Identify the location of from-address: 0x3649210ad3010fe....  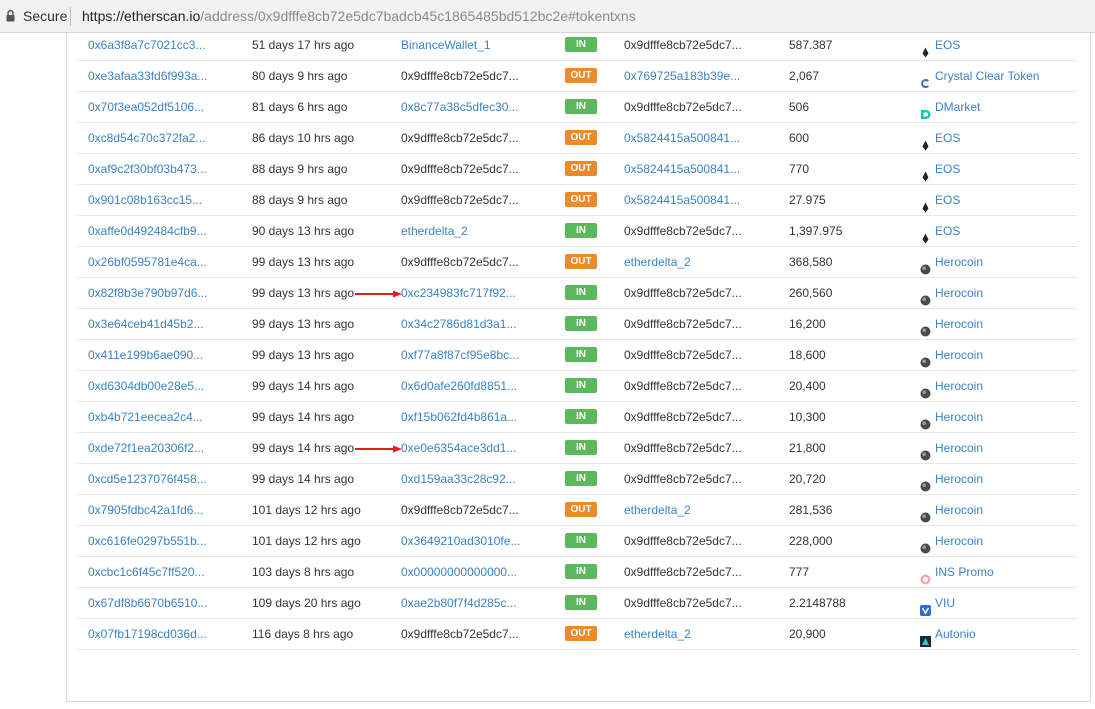
(476, 541).